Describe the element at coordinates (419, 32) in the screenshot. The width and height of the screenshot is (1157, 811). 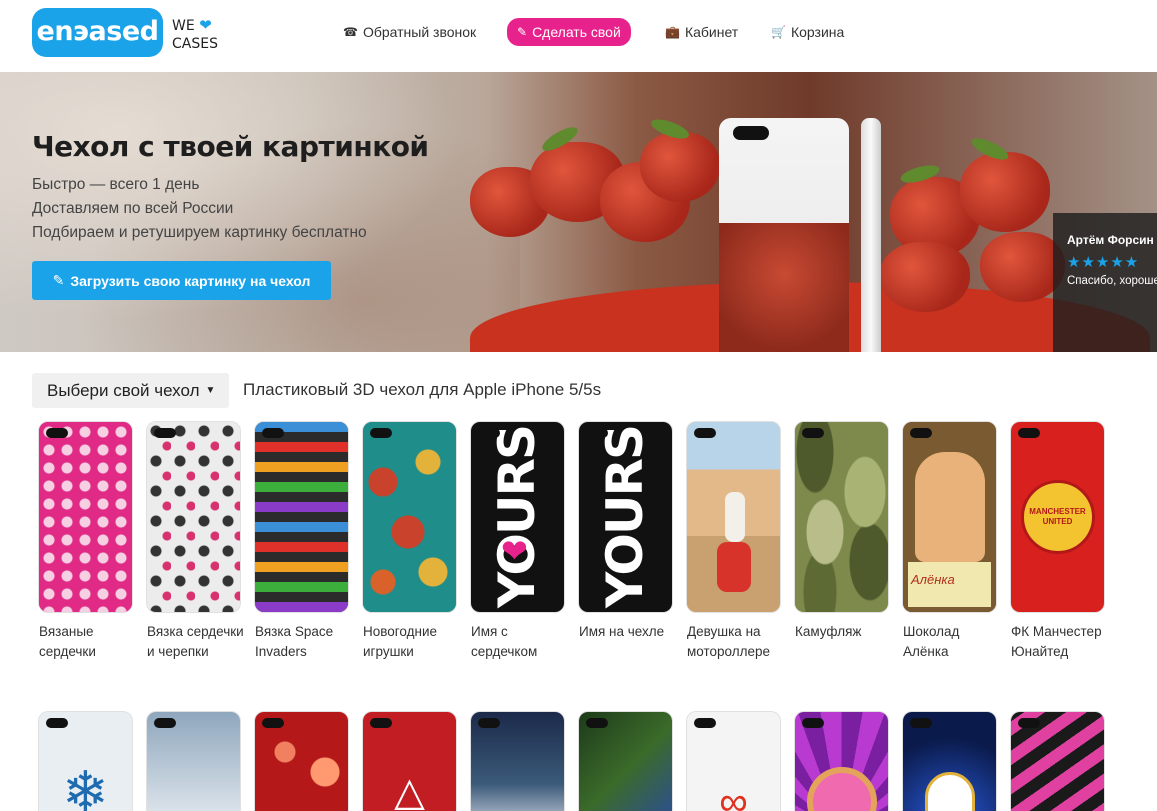
I see `nav-callback-label: Обратный звонок` at that location.